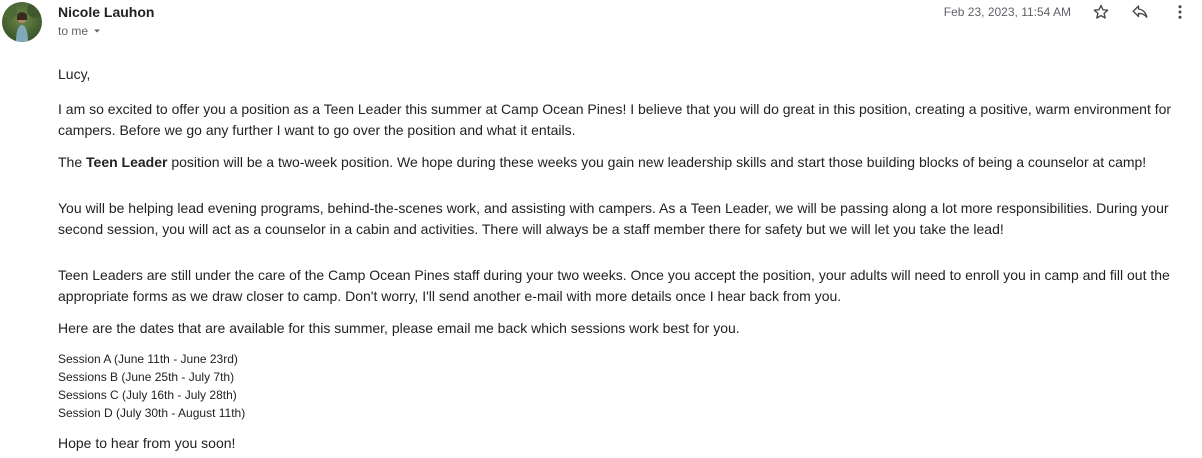 The image size is (1202, 458). I want to click on reply-icon, so click(1140, 11).